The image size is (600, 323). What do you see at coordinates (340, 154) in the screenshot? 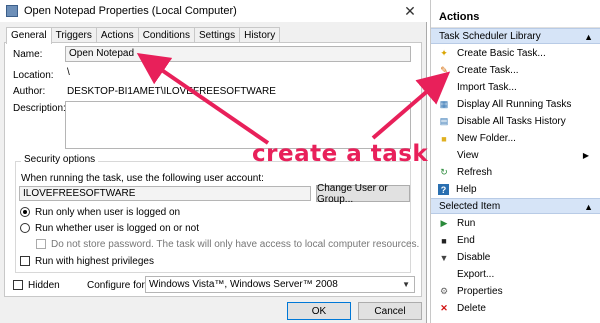
I see `annotation-create-a-task: create a task` at bounding box center [340, 154].